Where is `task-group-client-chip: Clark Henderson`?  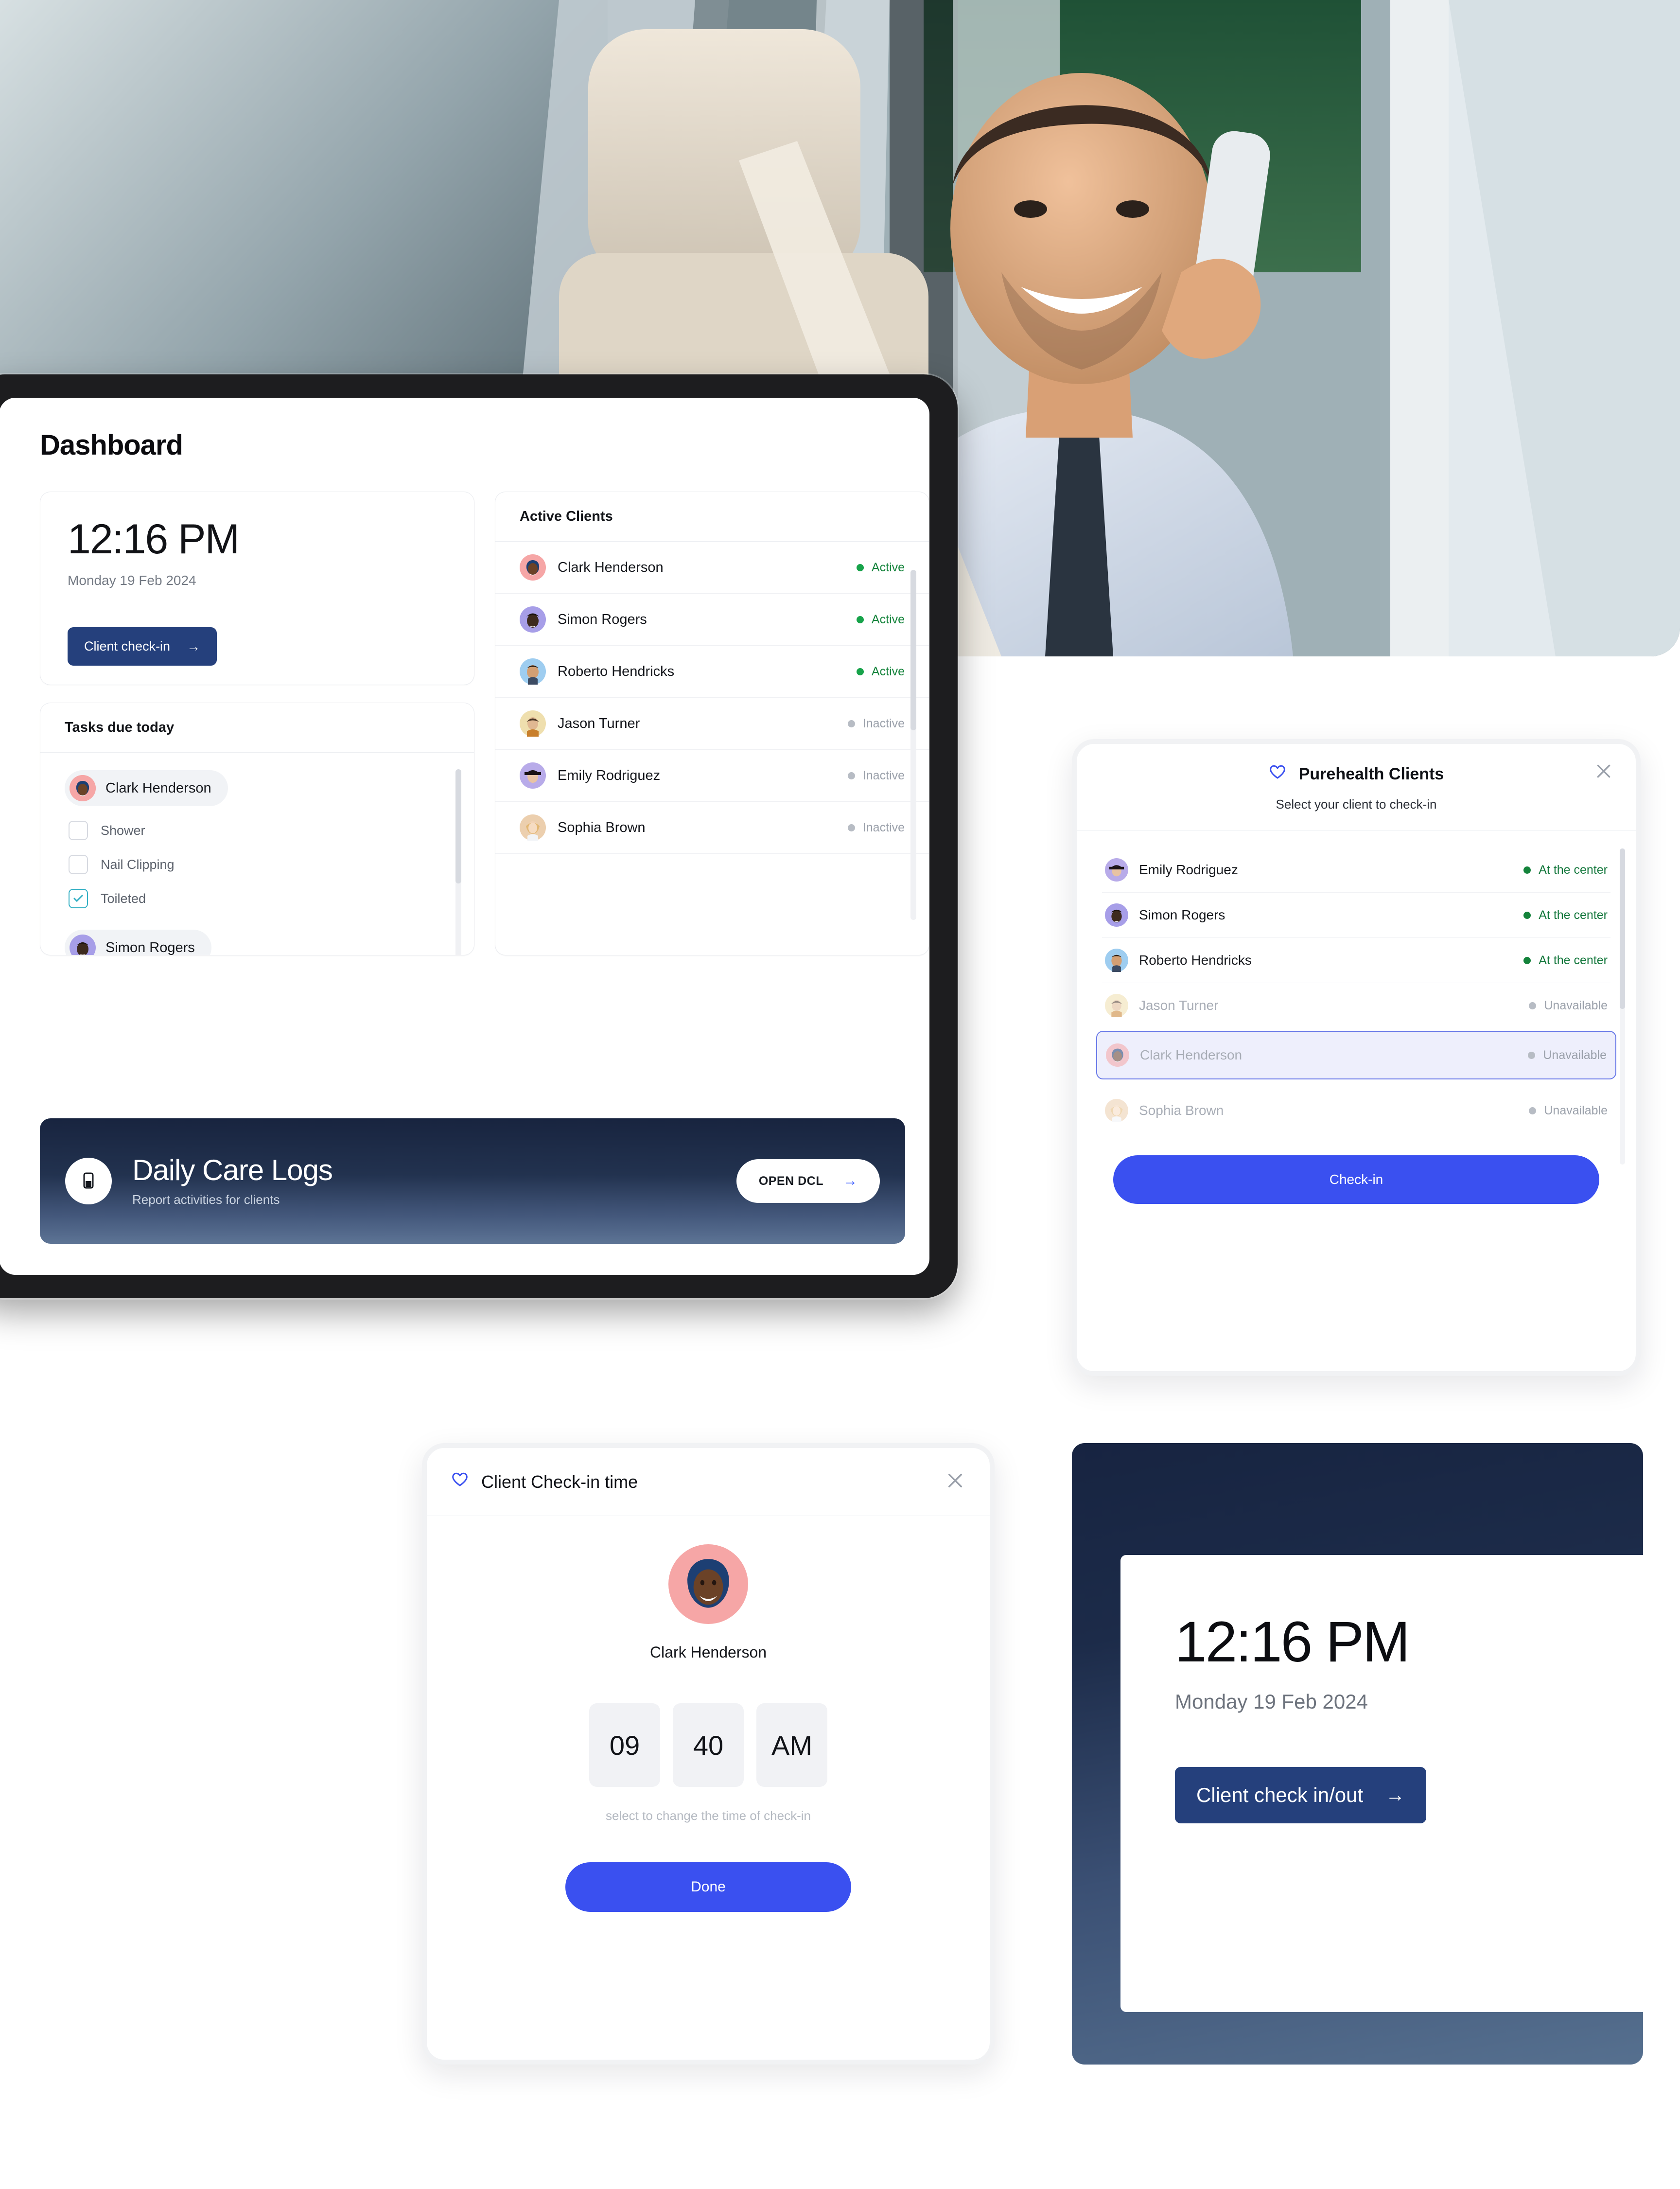
task-group-client-chip: Clark Henderson is located at coordinates (146, 788).